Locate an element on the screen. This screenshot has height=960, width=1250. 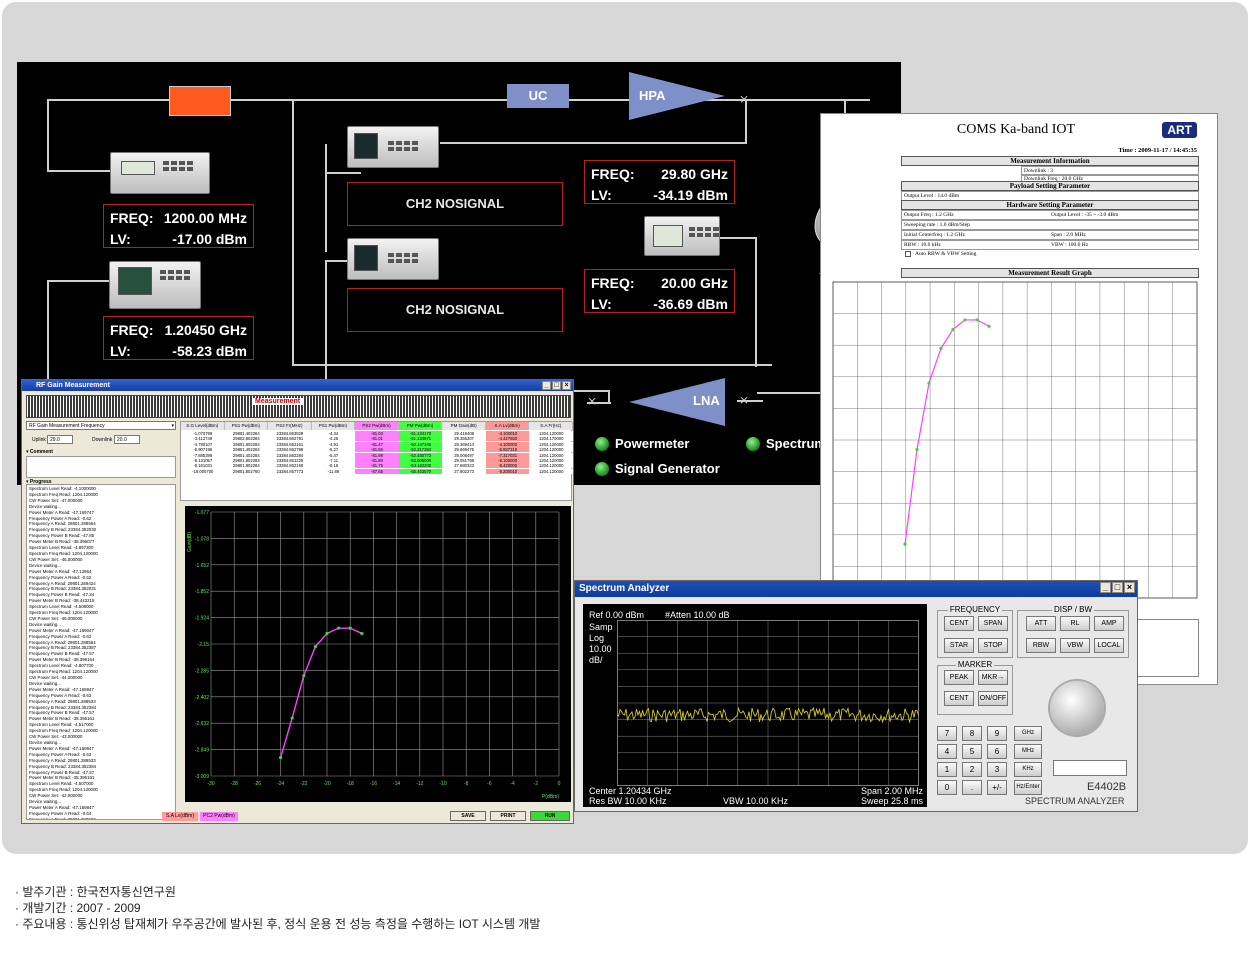
keypad-key-9: 9 is located at coordinates (997, 733).